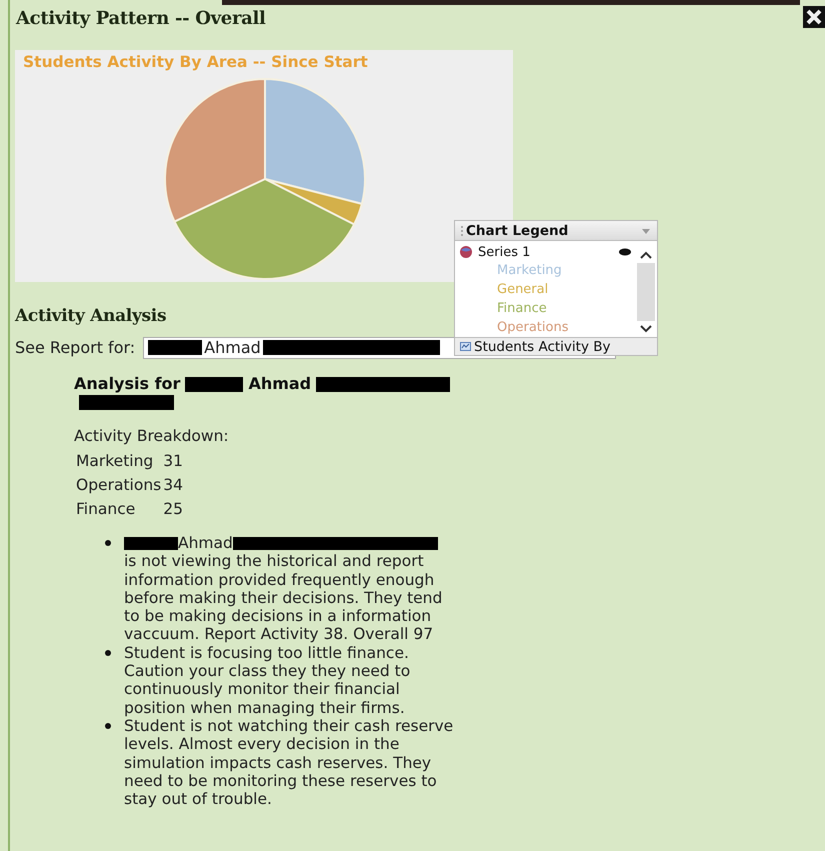 This screenshot has height=851, width=825. I want to click on chart-title: Students Activity By Area -- Since Start, so click(195, 62).